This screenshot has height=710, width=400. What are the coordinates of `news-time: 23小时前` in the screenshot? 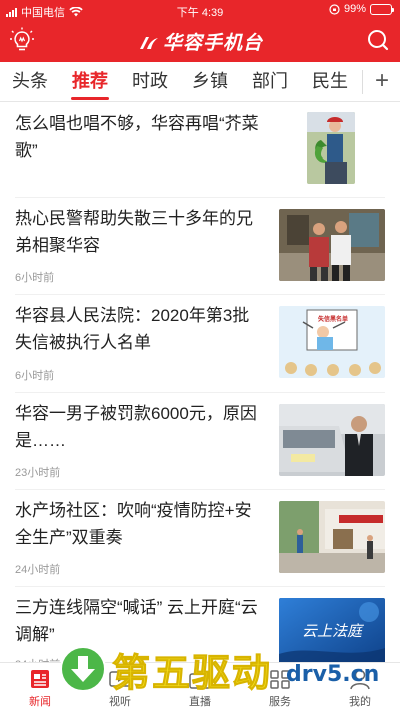 It's located at (38, 473).